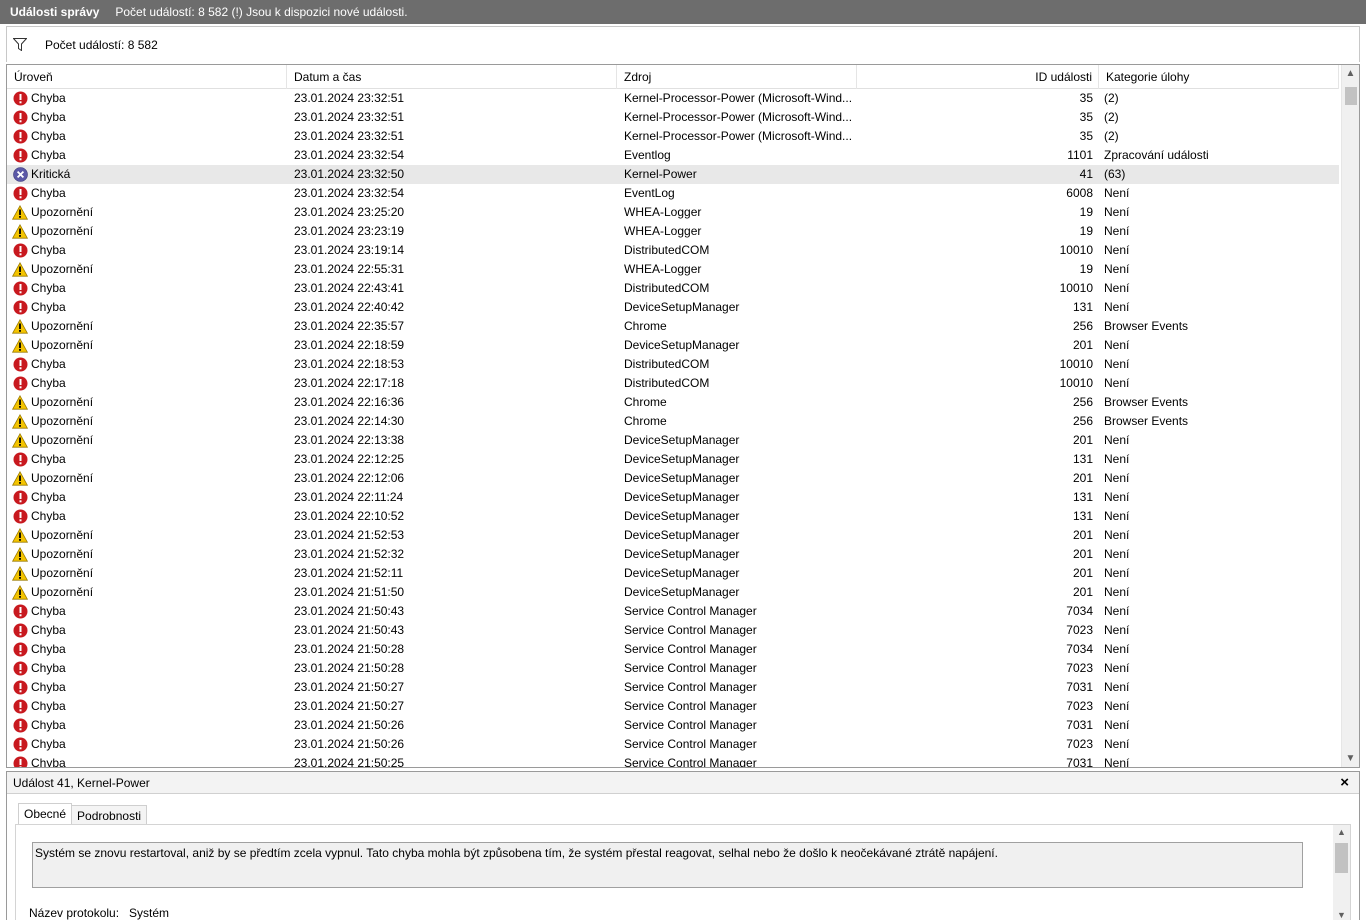 The height and width of the screenshot is (920, 1366). Describe the element at coordinates (1117, 364) in the screenshot. I see `event-category: Není` at that location.